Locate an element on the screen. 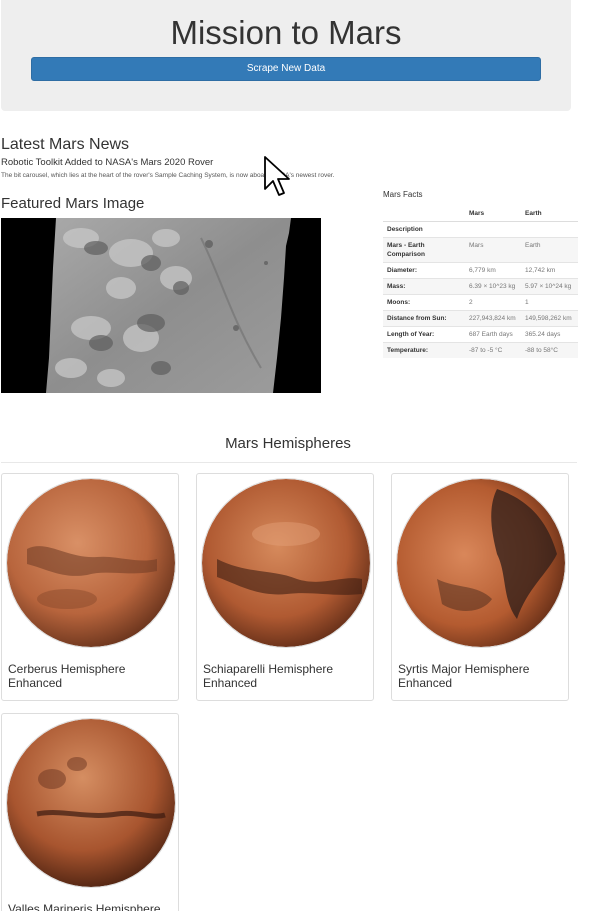 The height and width of the screenshot is (911, 594). facts-row: Temperature: -87 to -5 °C -88 to 58°C is located at coordinates (480, 350).